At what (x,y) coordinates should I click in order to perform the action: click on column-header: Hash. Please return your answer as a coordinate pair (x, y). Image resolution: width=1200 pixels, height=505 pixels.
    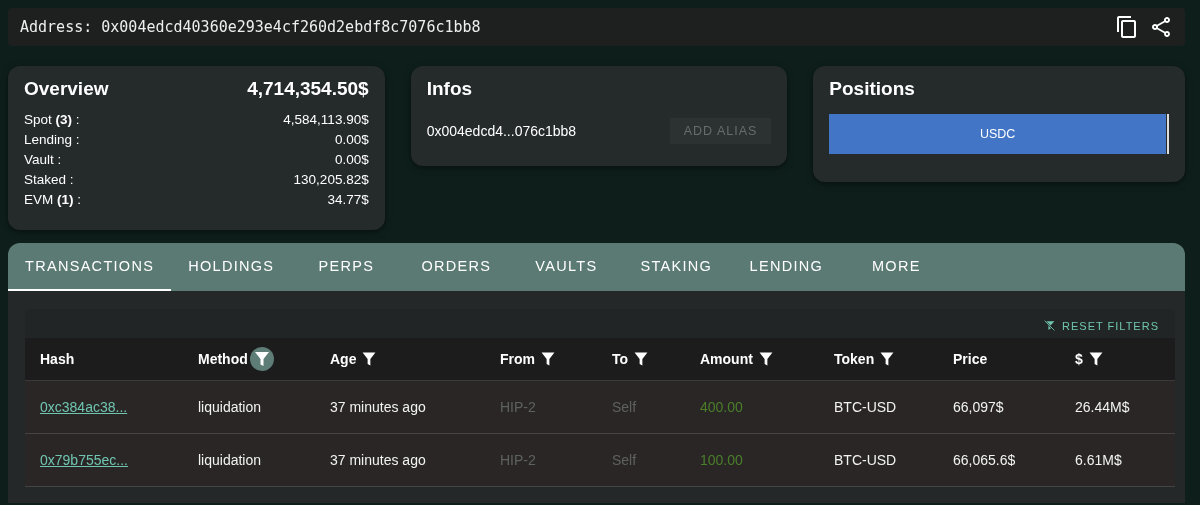
    Looking at the image, I should click on (57, 359).